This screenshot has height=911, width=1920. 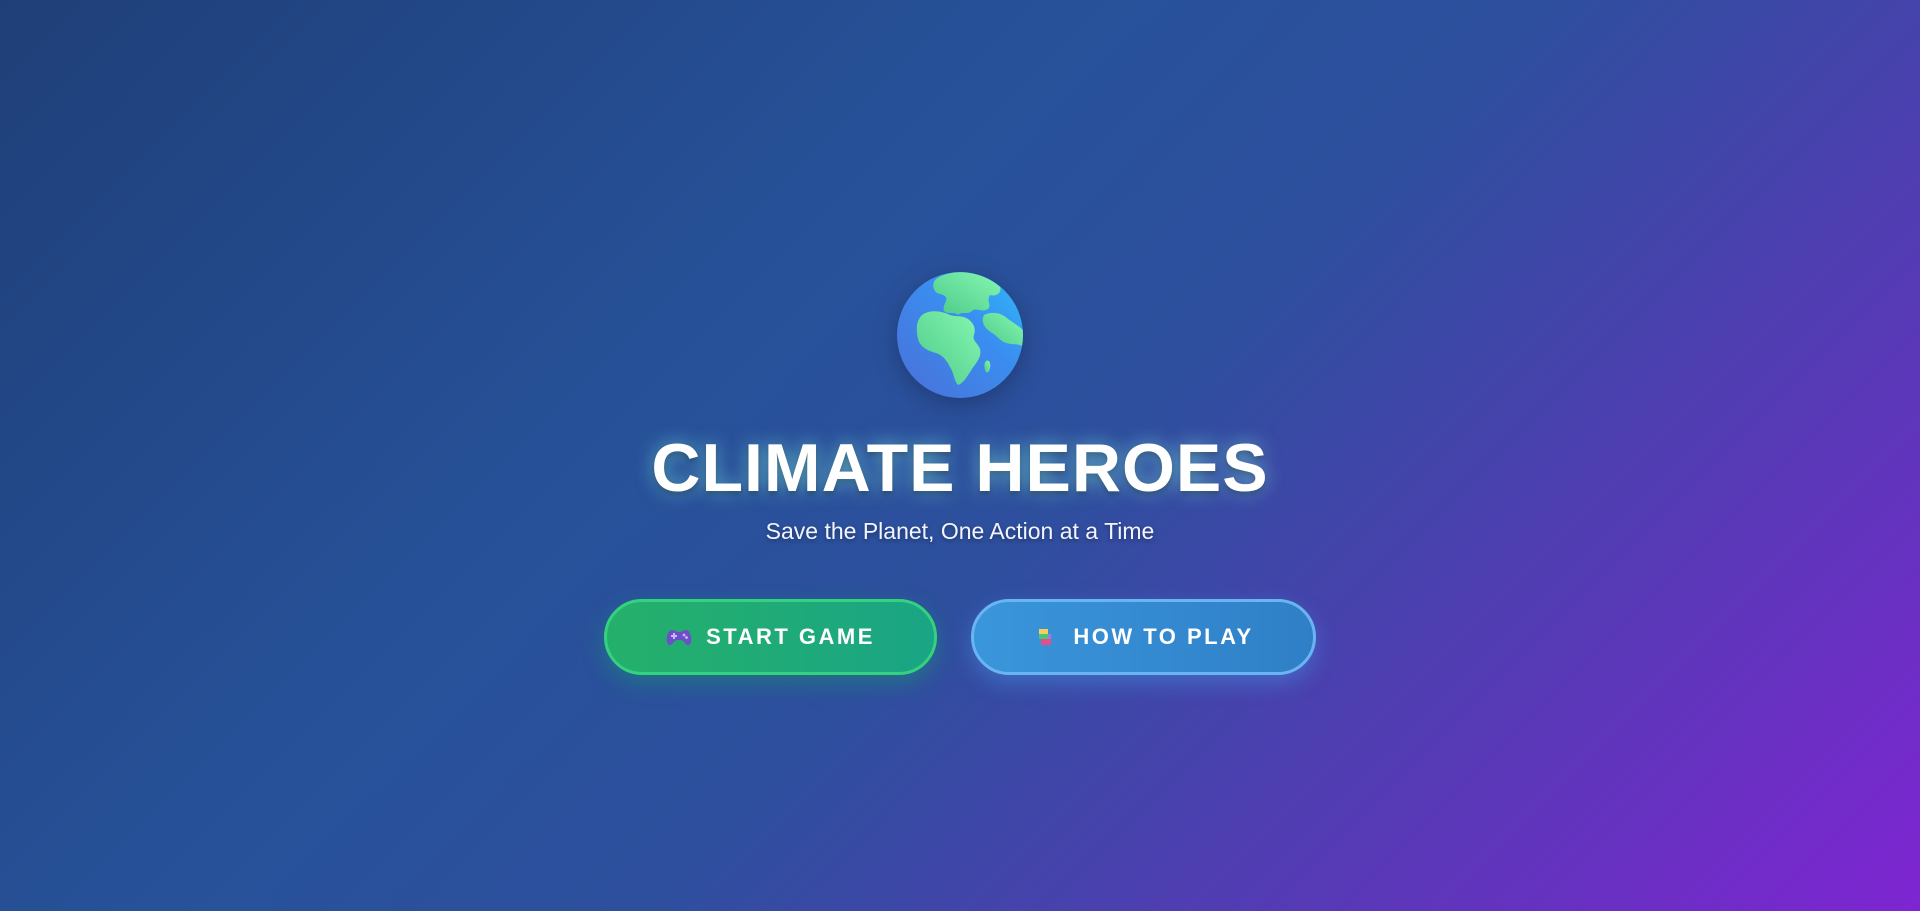 What do you see at coordinates (960, 335) in the screenshot?
I see `globe-icon` at bounding box center [960, 335].